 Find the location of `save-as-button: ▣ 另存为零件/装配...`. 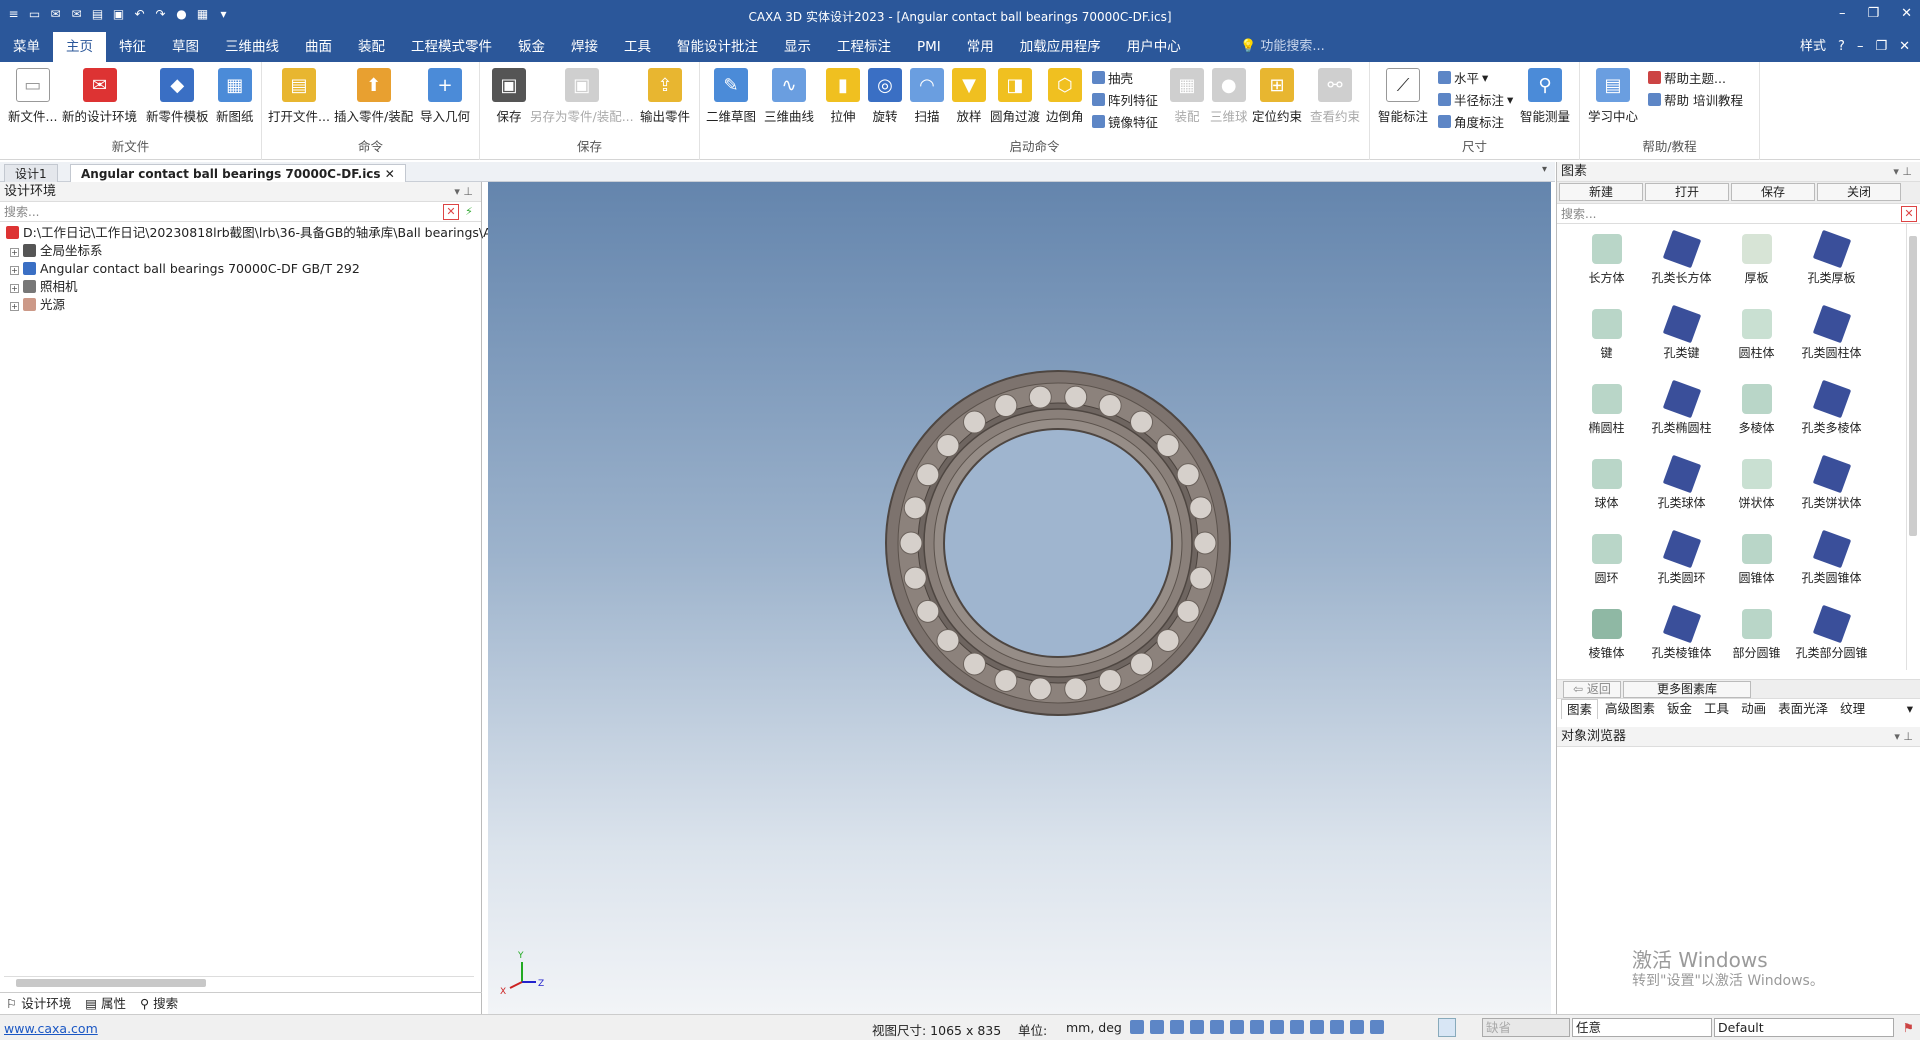

save-as-button: ▣ 另存为零件/装配... is located at coordinates (582, 96).